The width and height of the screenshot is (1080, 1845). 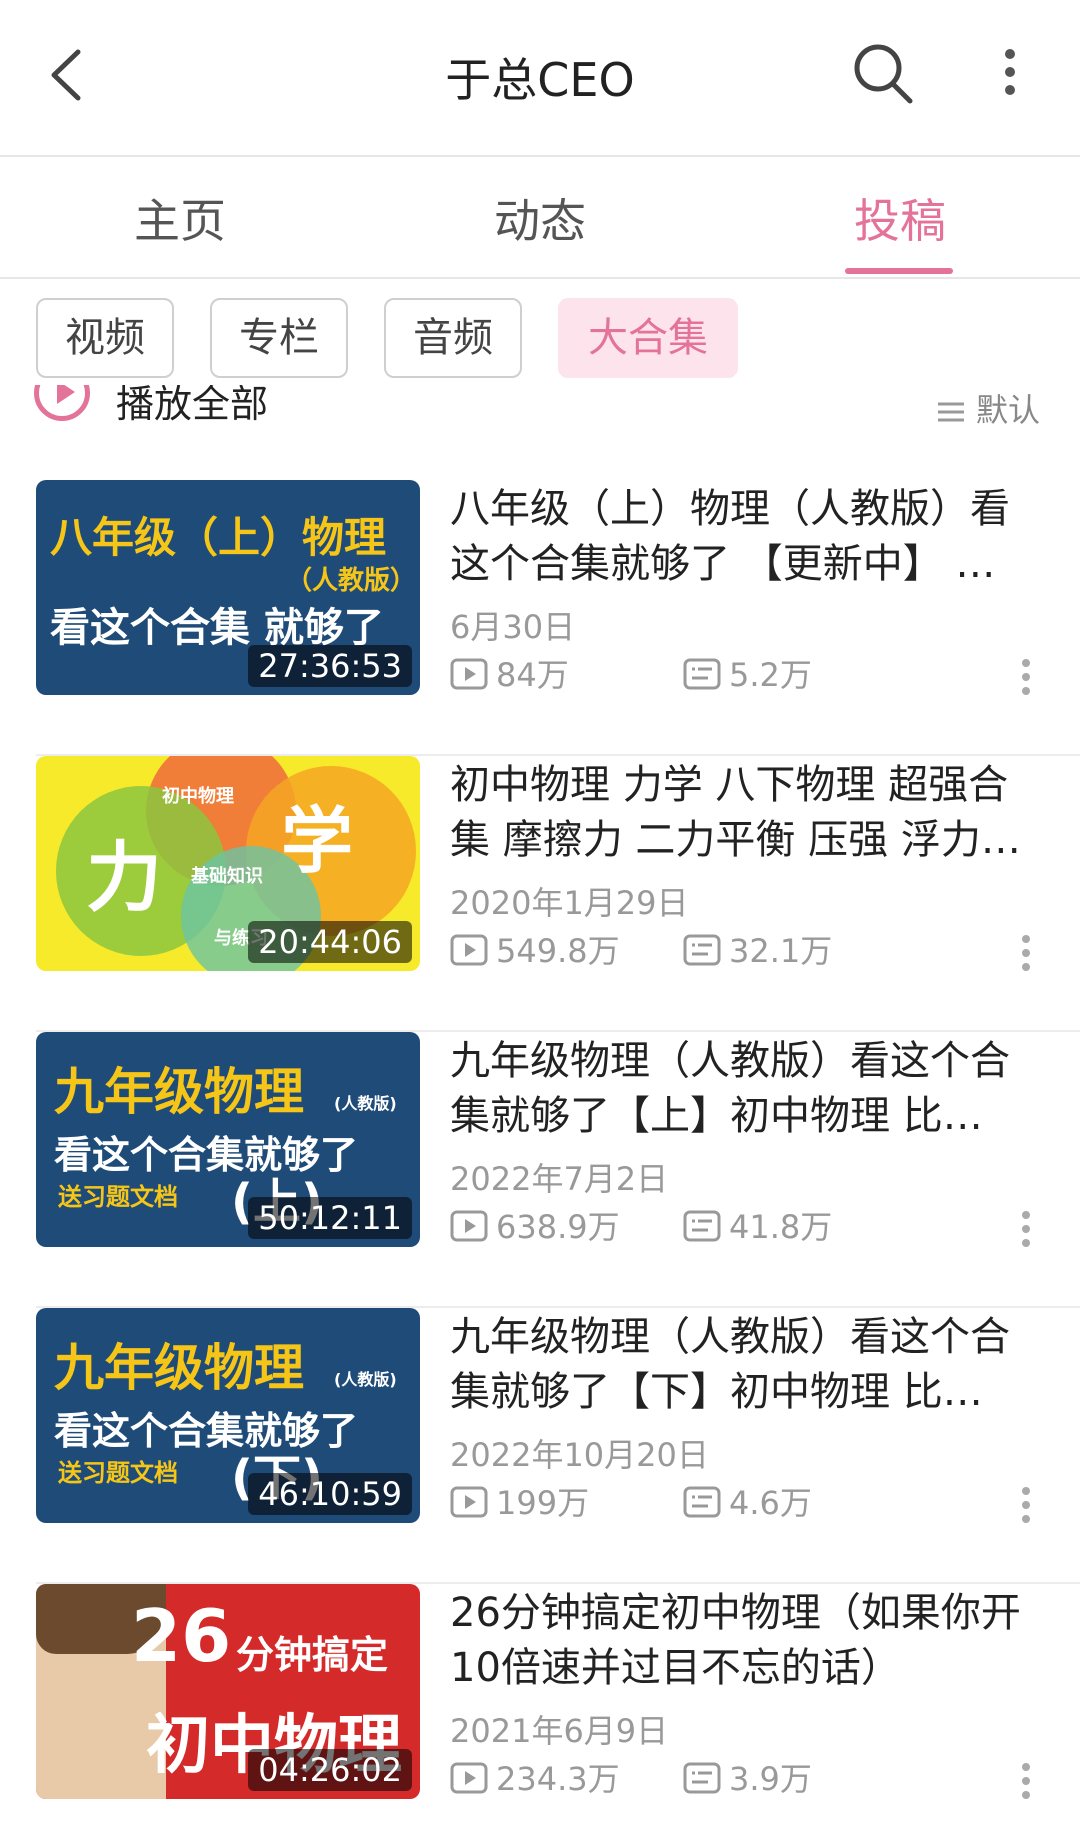 I want to click on duration-badge: 20:44:06, so click(x=330, y=942).